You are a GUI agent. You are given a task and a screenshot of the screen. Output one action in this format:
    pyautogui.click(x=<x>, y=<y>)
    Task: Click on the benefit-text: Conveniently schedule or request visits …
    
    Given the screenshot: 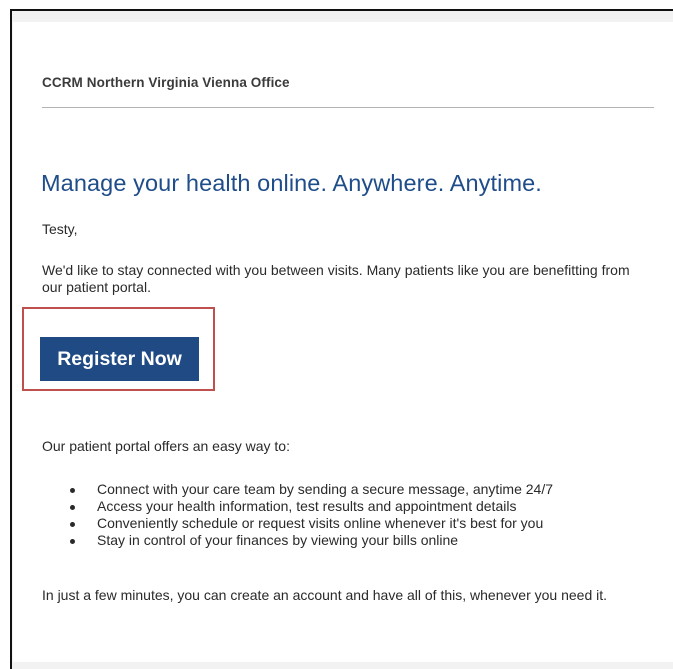 What is the action you would take?
    pyautogui.click(x=320, y=523)
    